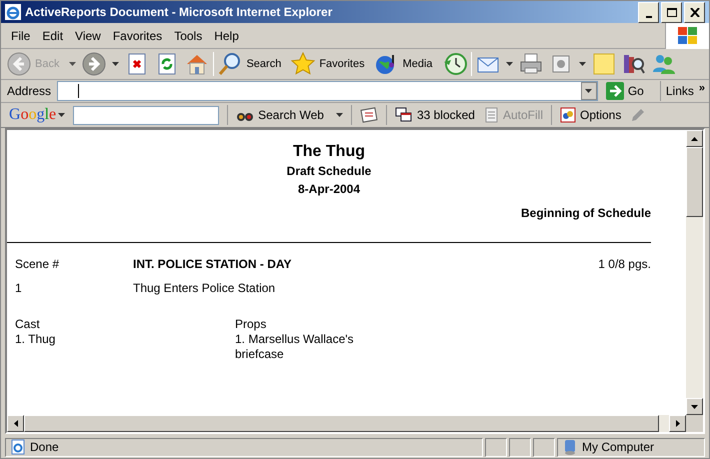  What do you see at coordinates (329, 189) in the screenshot?
I see `report-date: 8-Apr-2004` at bounding box center [329, 189].